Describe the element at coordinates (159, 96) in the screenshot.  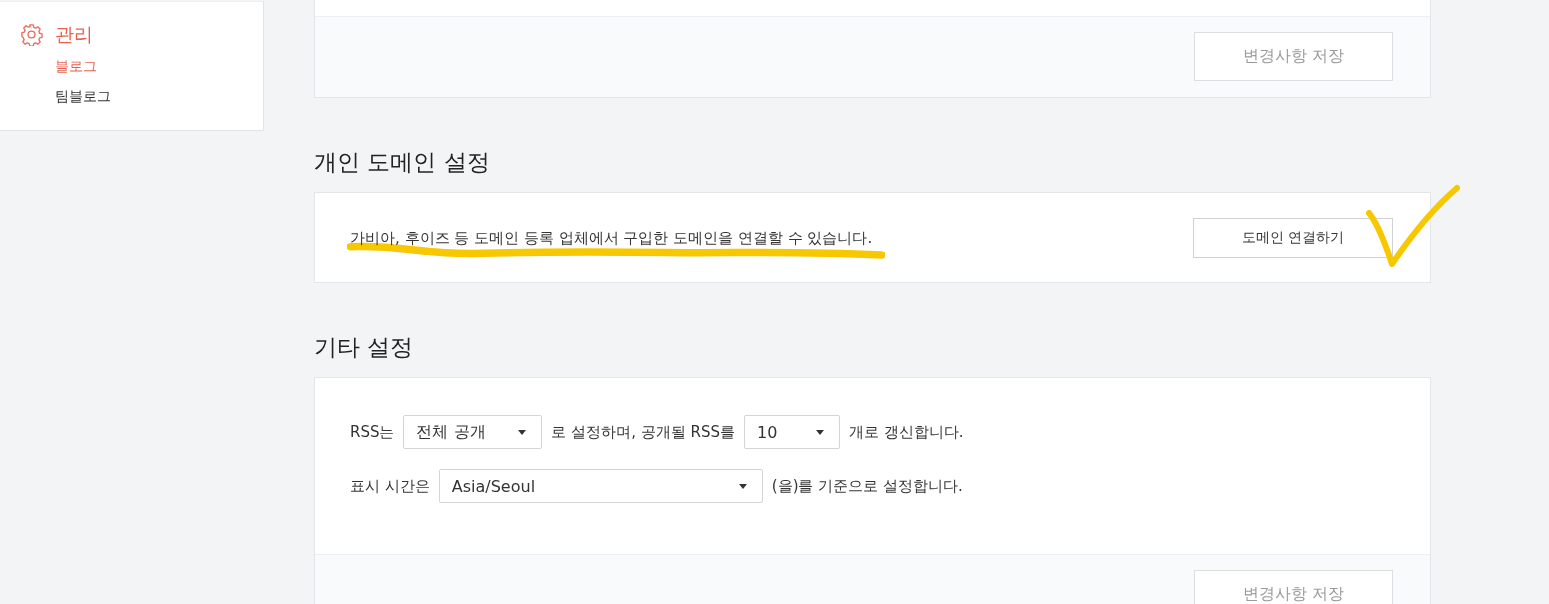
I see `sidebar-item: 팀블로그` at that location.